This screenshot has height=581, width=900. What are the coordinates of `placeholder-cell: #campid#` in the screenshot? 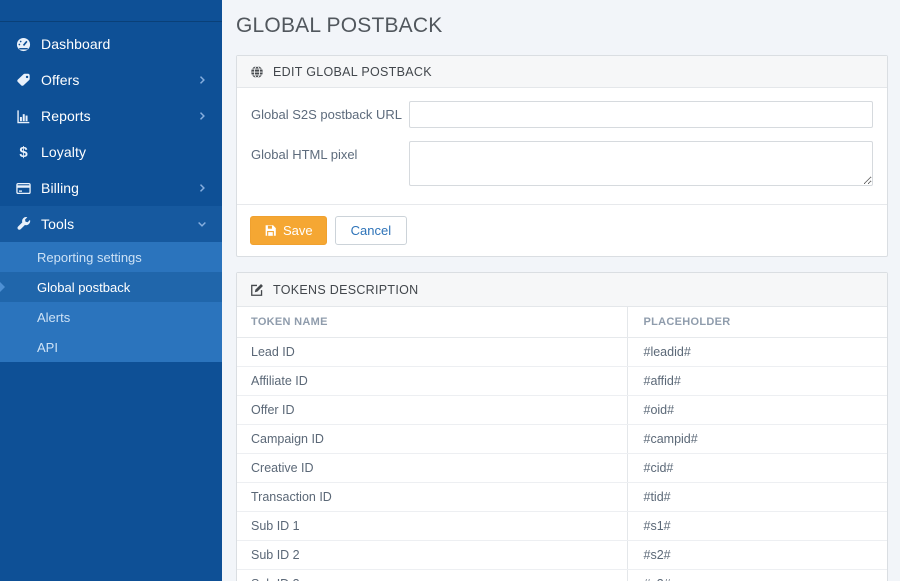 It's located at (756, 439).